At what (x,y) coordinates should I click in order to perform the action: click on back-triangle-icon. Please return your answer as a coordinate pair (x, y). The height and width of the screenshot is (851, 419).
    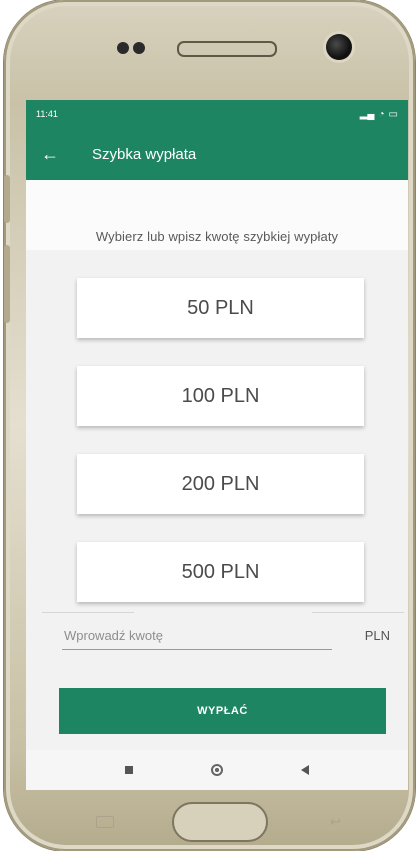
    Looking at the image, I should click on (305, 770).